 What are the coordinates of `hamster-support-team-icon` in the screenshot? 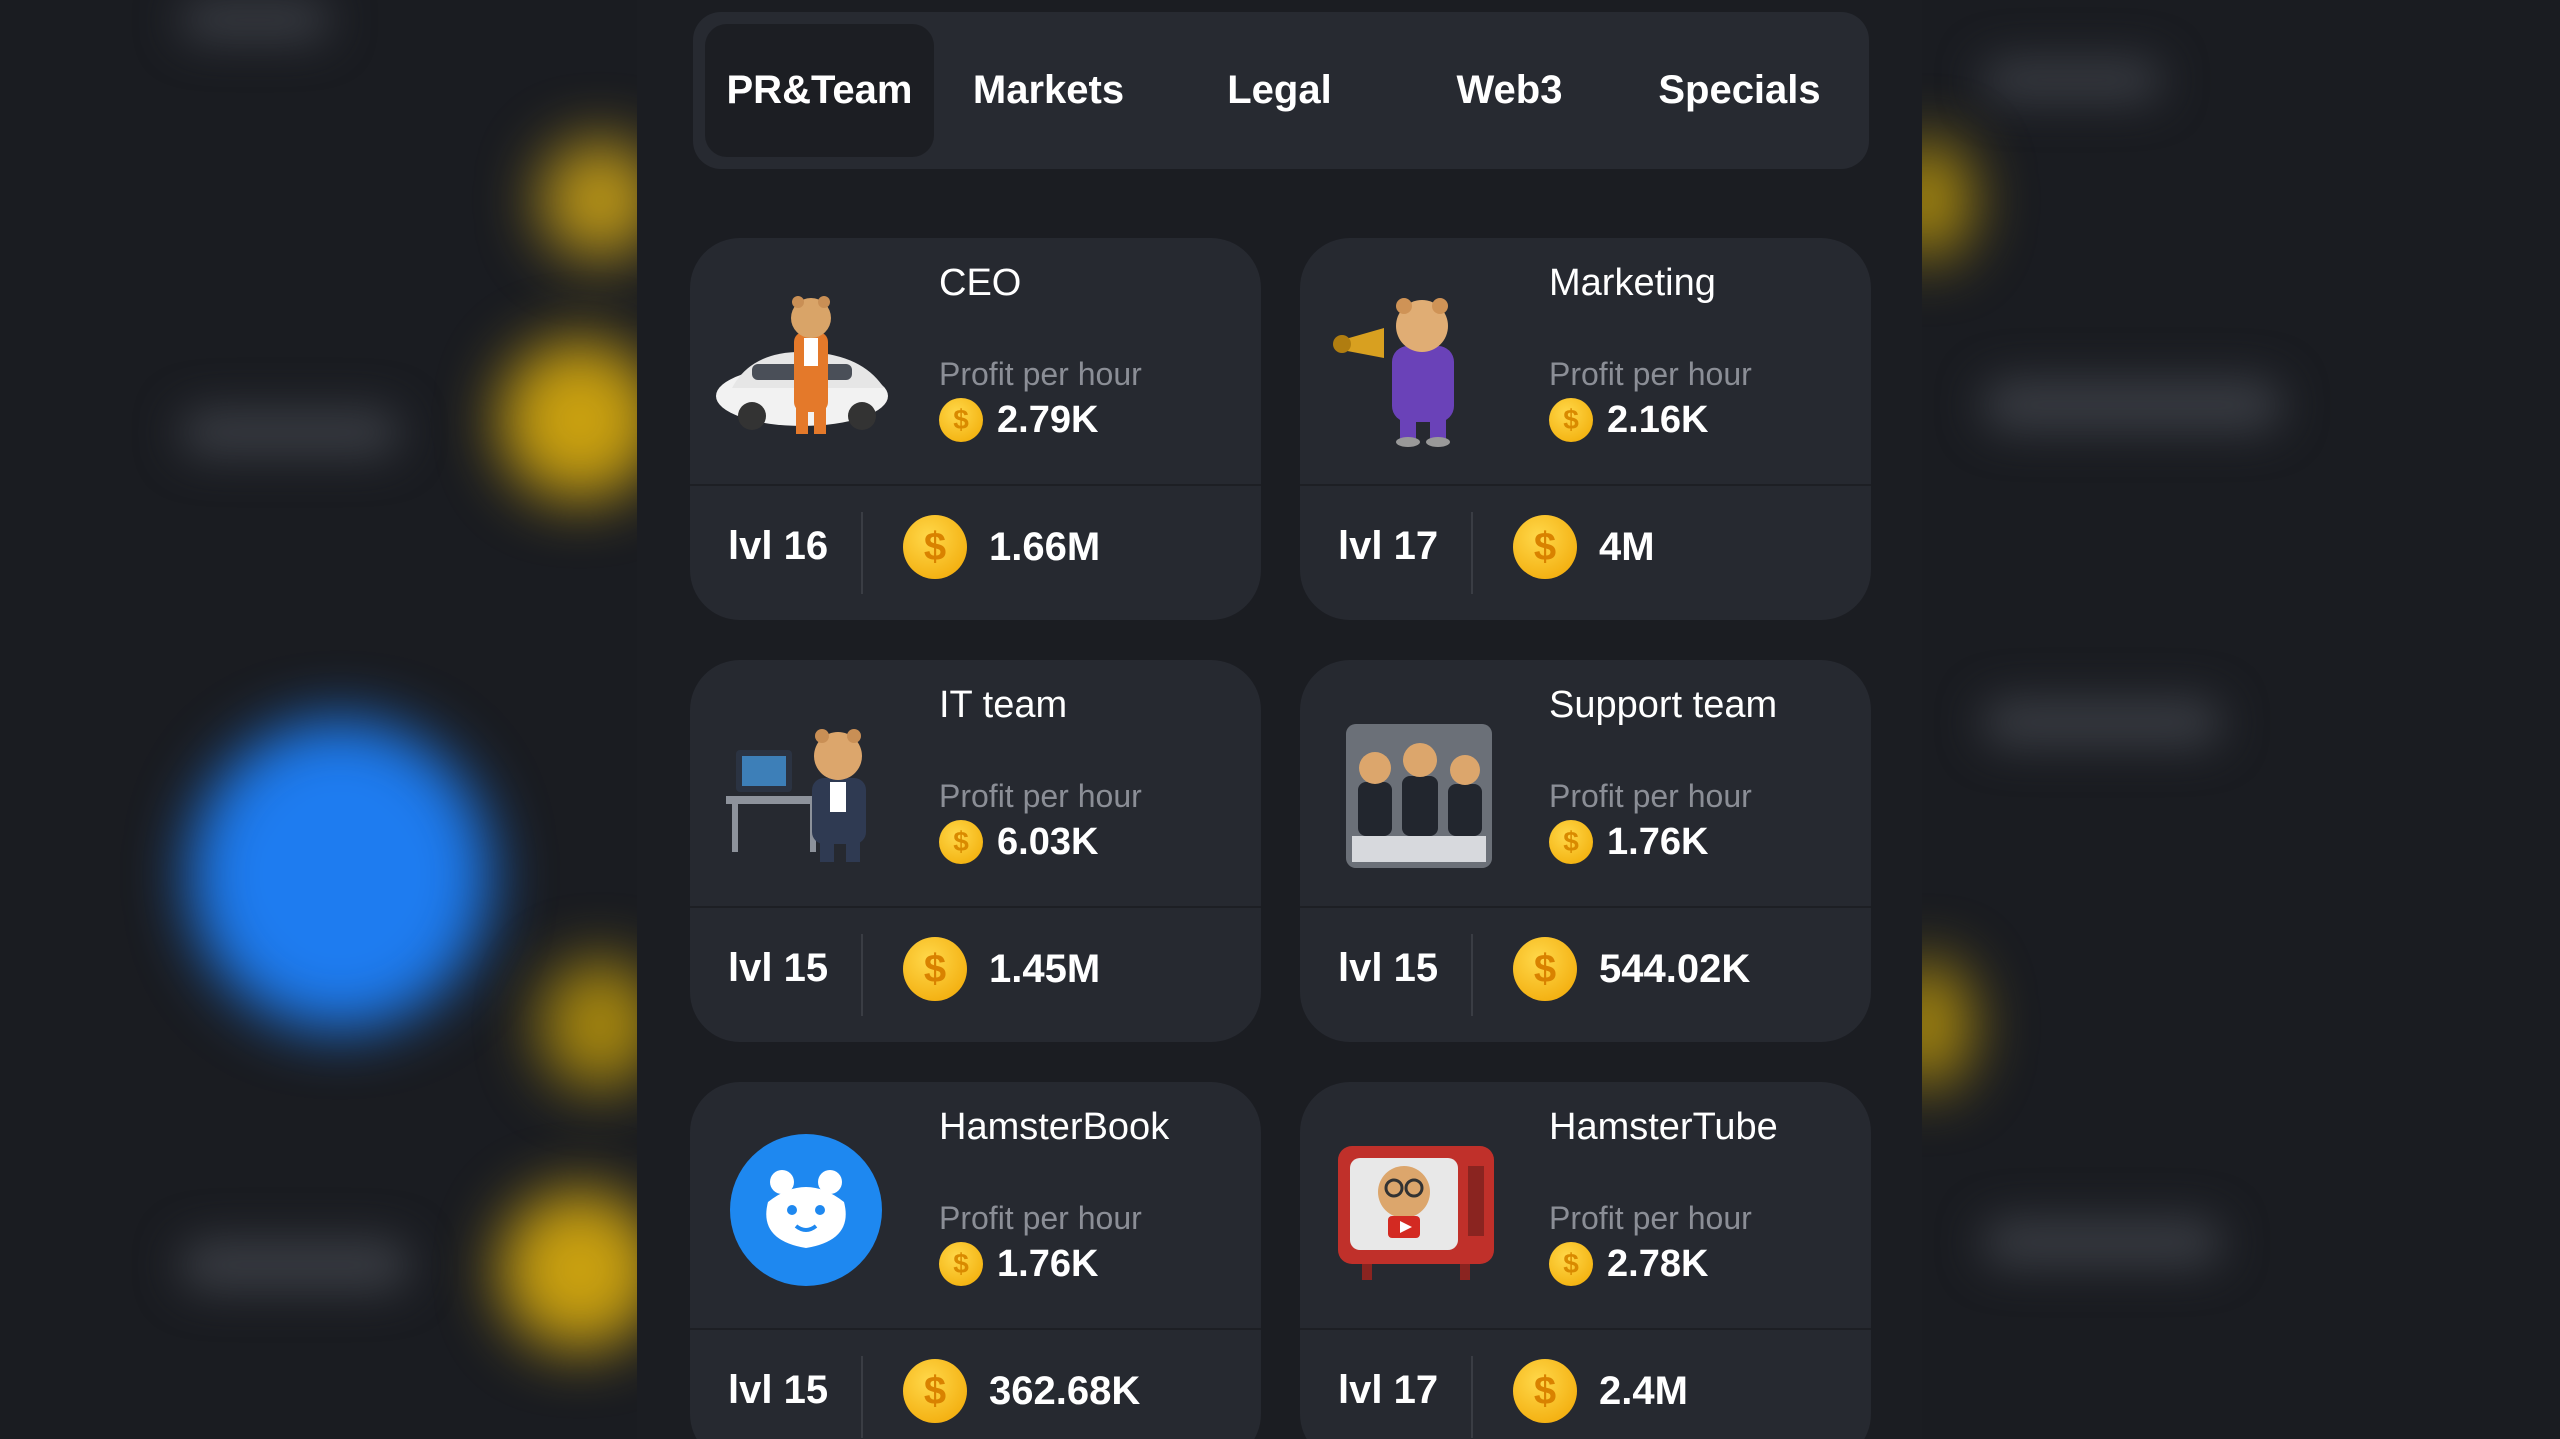 It's located at (1419, 796).